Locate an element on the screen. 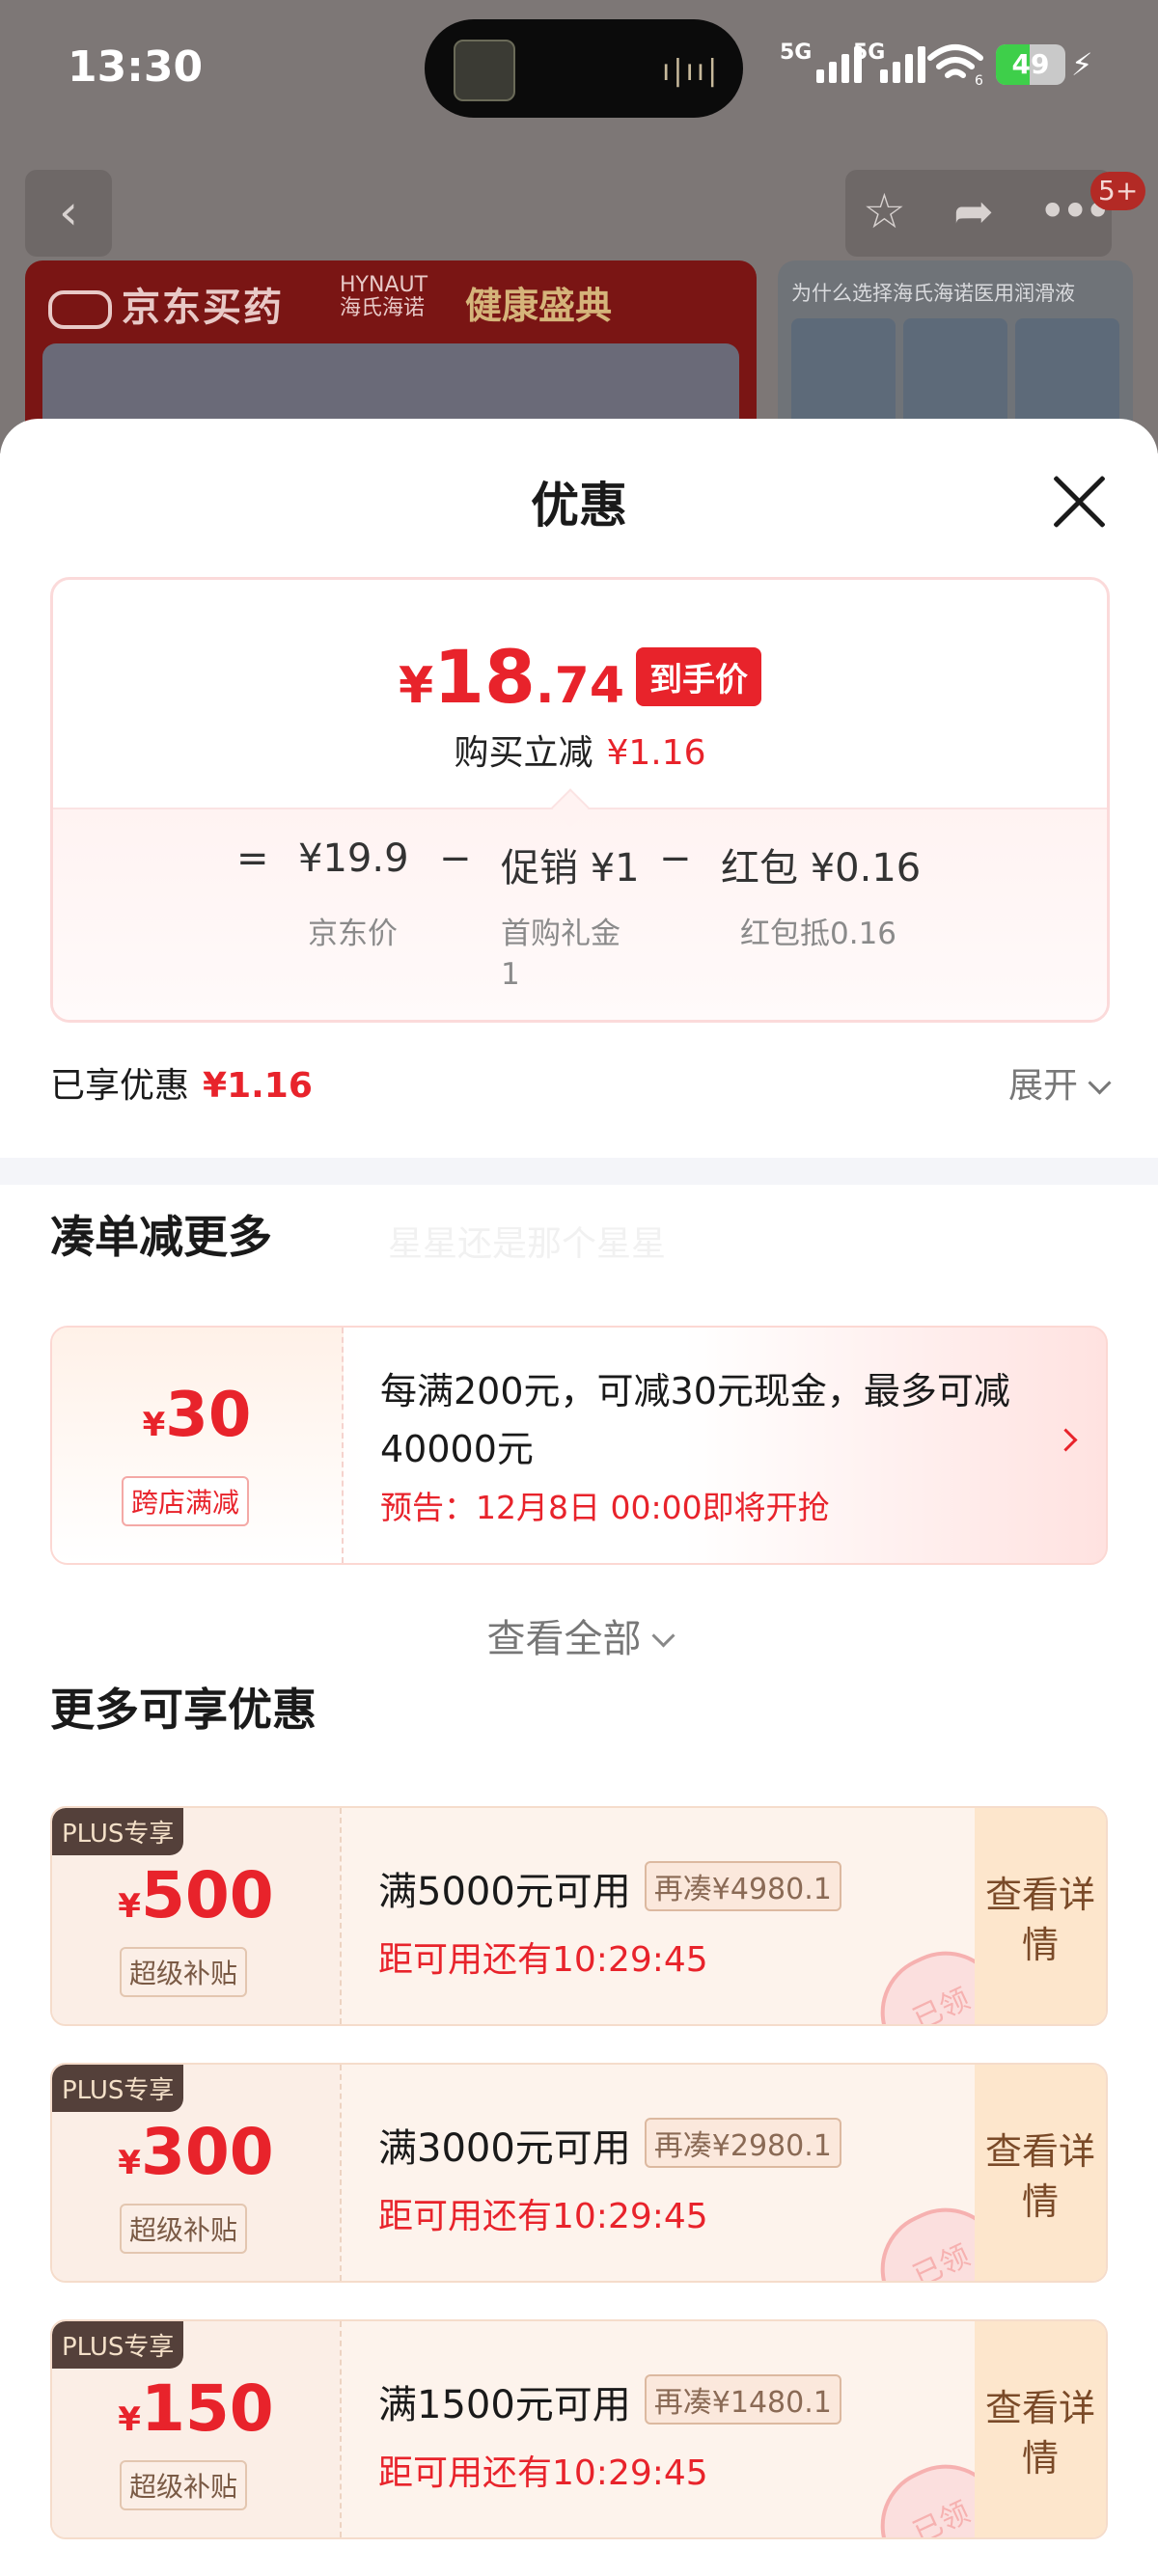 This screenshot has width=1158, height=2576. chevron-right-icon is located at coordinates (1066, 1440).